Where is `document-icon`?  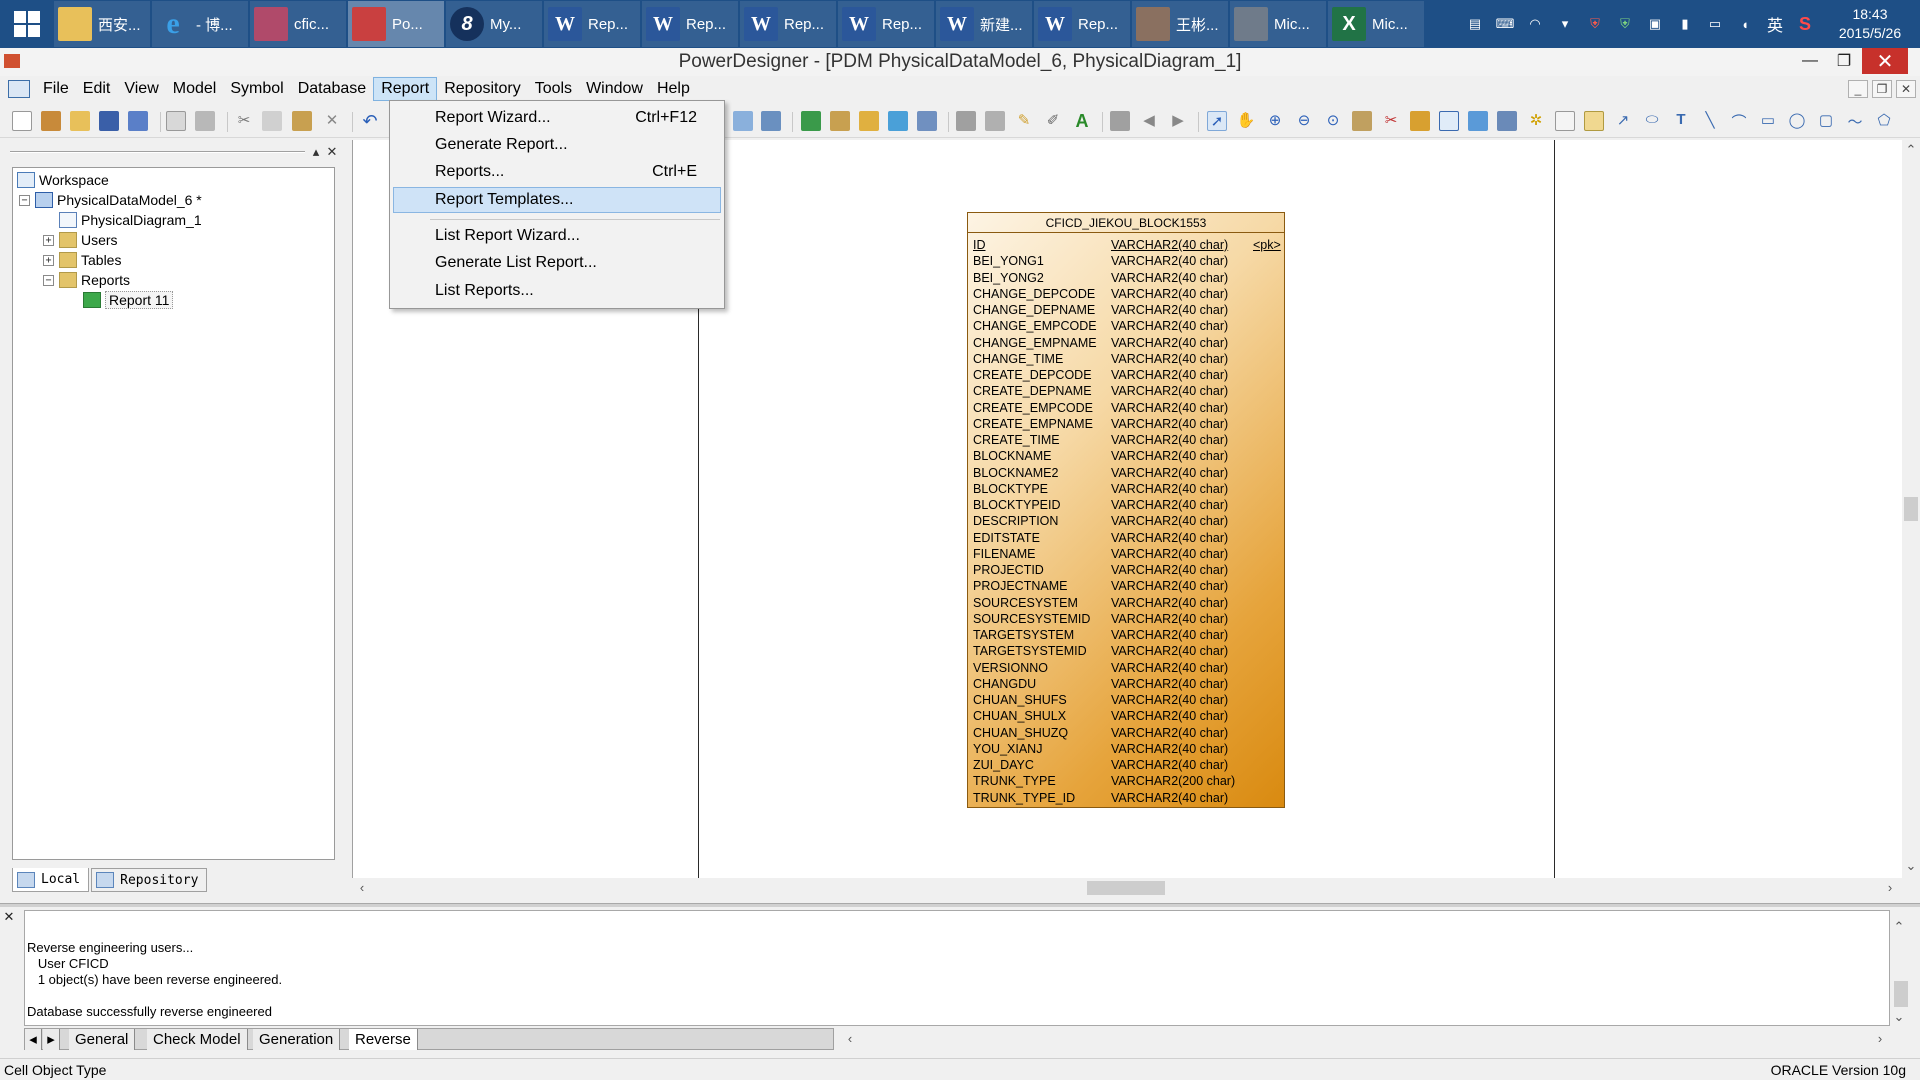 document-icon is located at coordinates (19, 89).